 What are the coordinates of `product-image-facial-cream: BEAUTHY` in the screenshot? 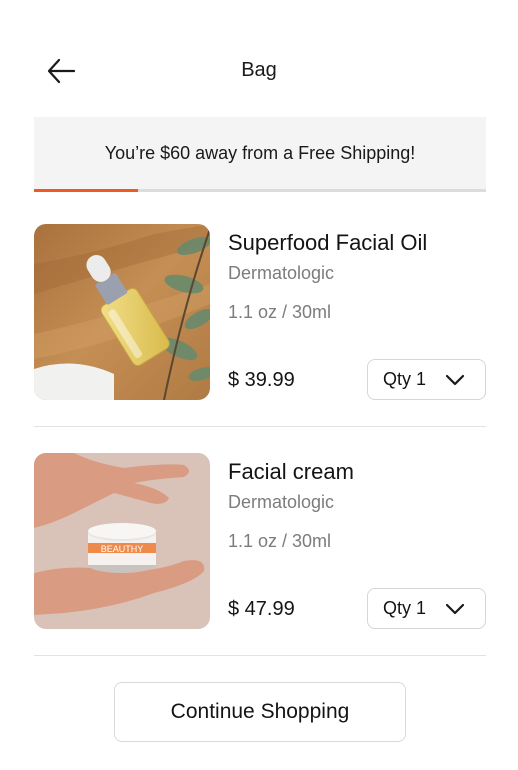 It's located at (122, 541).